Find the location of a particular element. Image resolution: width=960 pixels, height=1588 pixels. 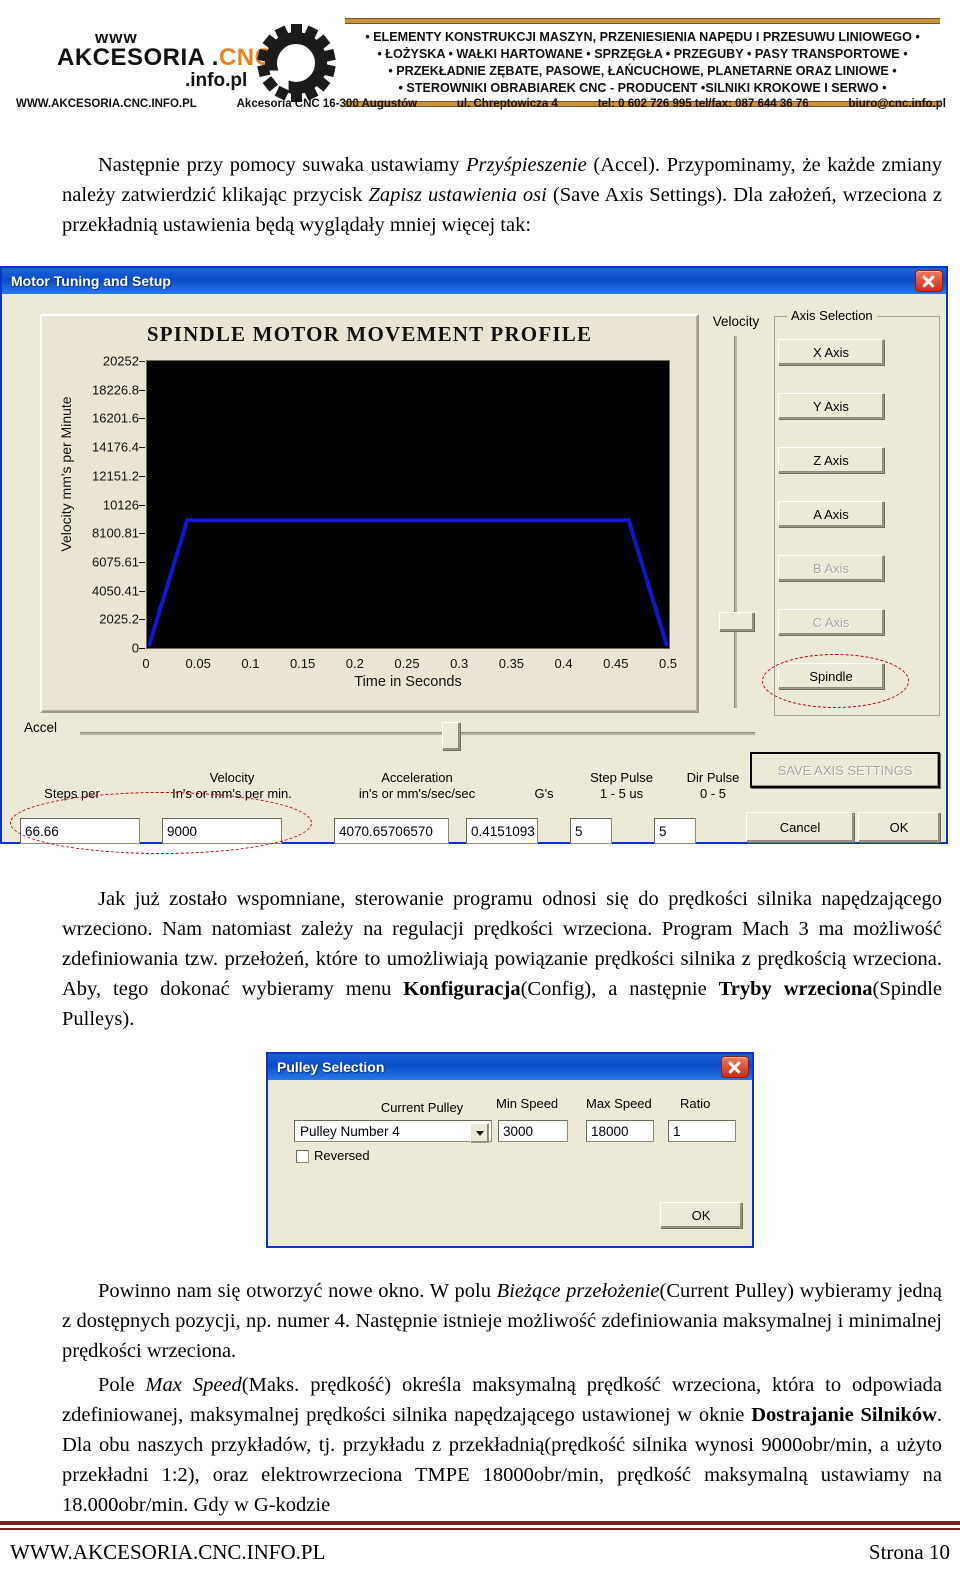

chart-x-tick-label: 0 is located at coordinates (146, 663).